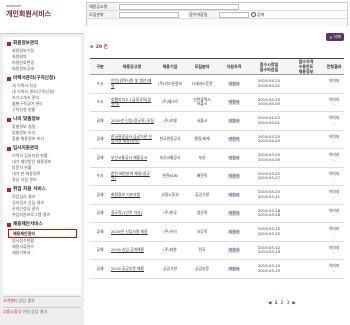 Image resolution: width=350 pixels, height=325 pixels. What do you see at coordinates (202, 139) in the screenshot?
I see `cell-field: 행정/회계` at bounding box center [202, 139].